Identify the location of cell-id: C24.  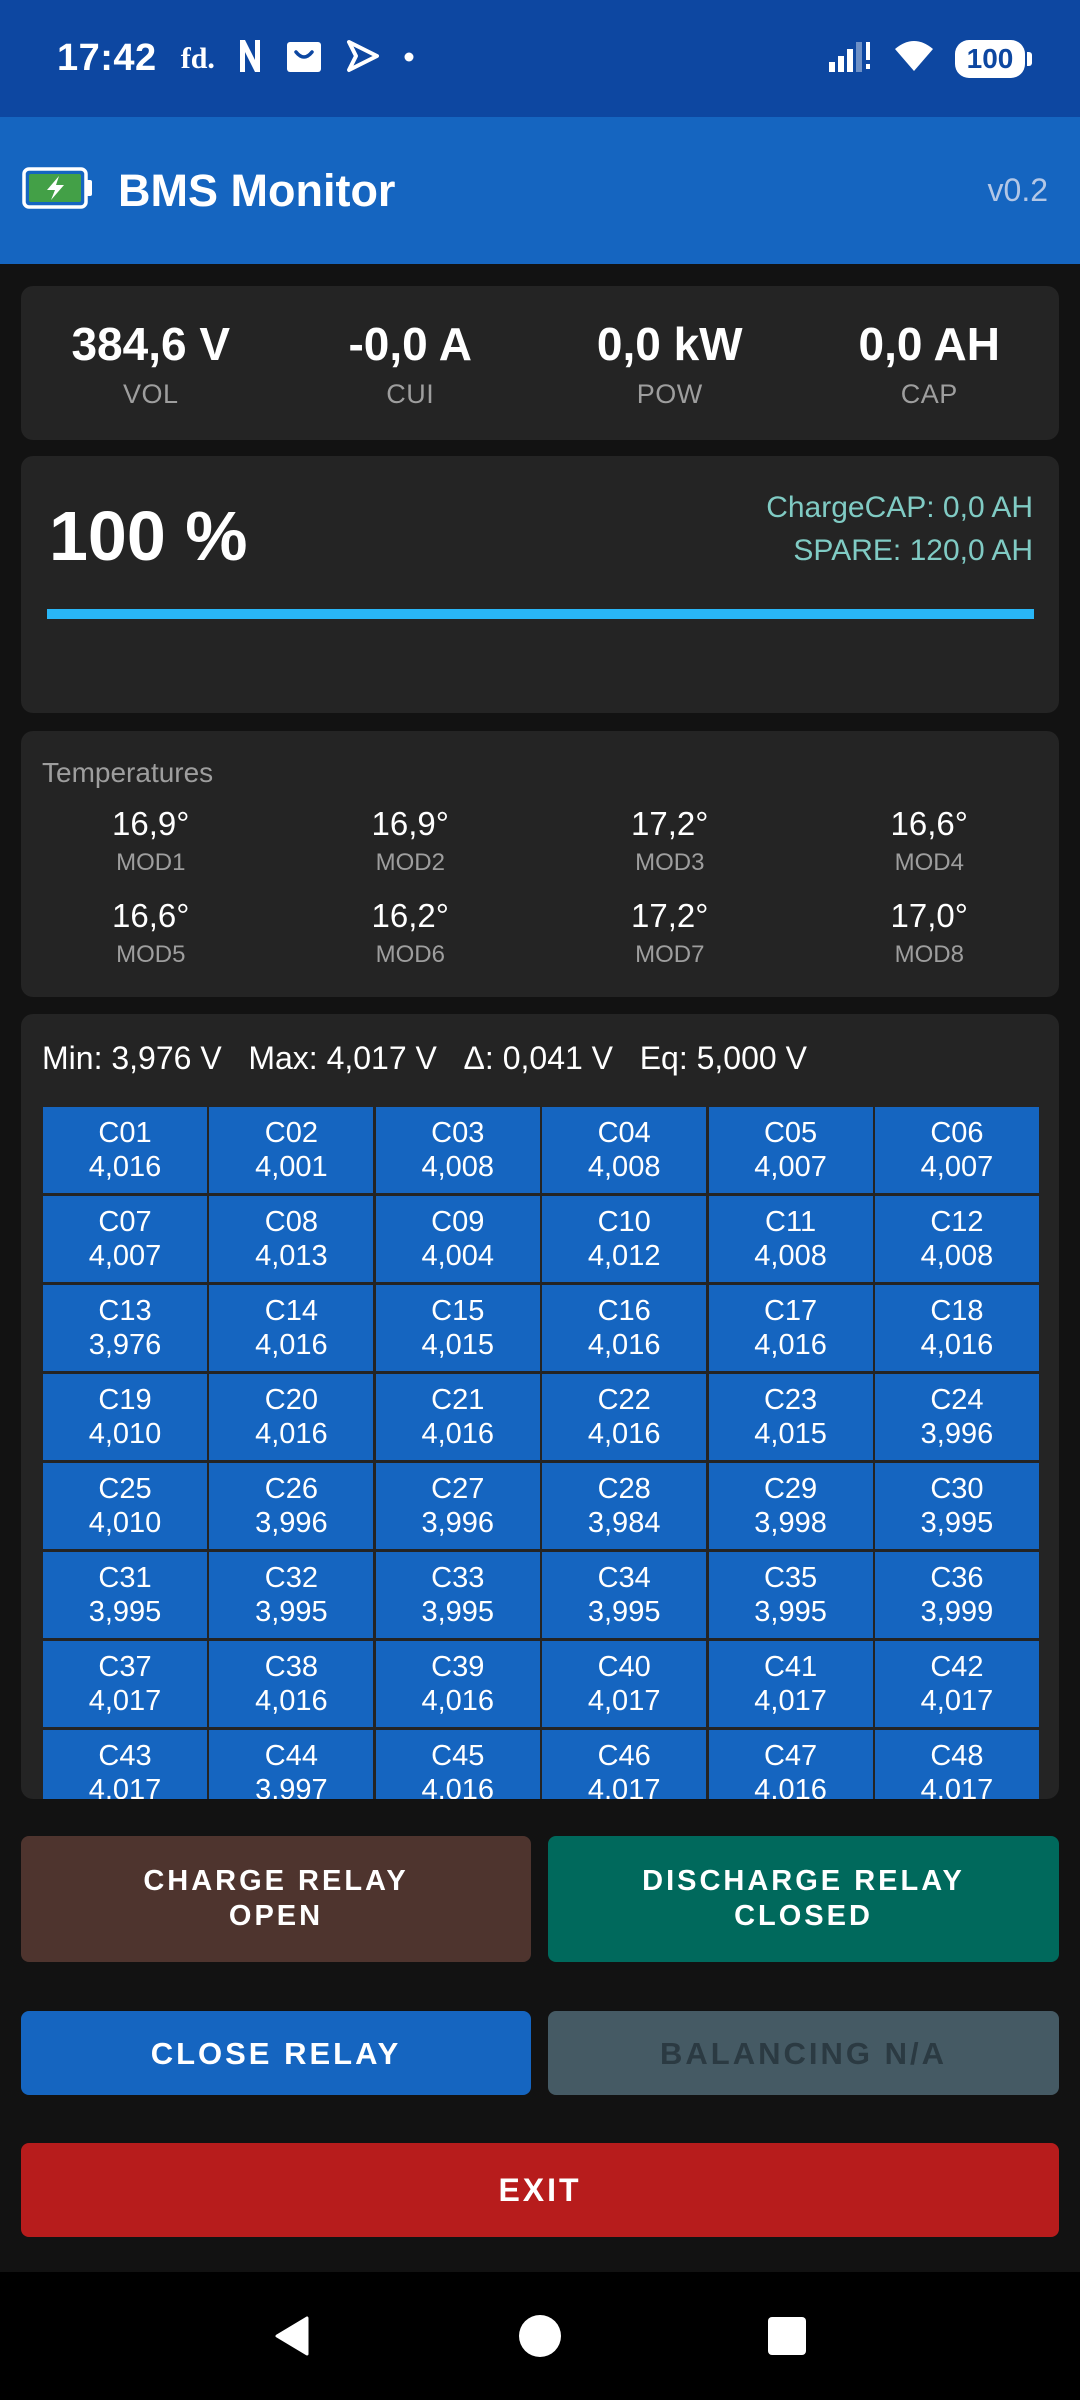
(957, 1400).